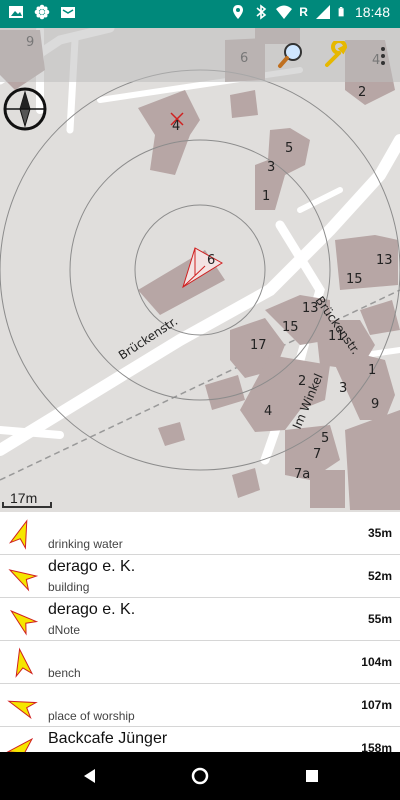 The width and height of the screenshot is (400, 800). Describe the element at coordinates (317, 454) in the screenshot. I see `house-number: 7` at that location.